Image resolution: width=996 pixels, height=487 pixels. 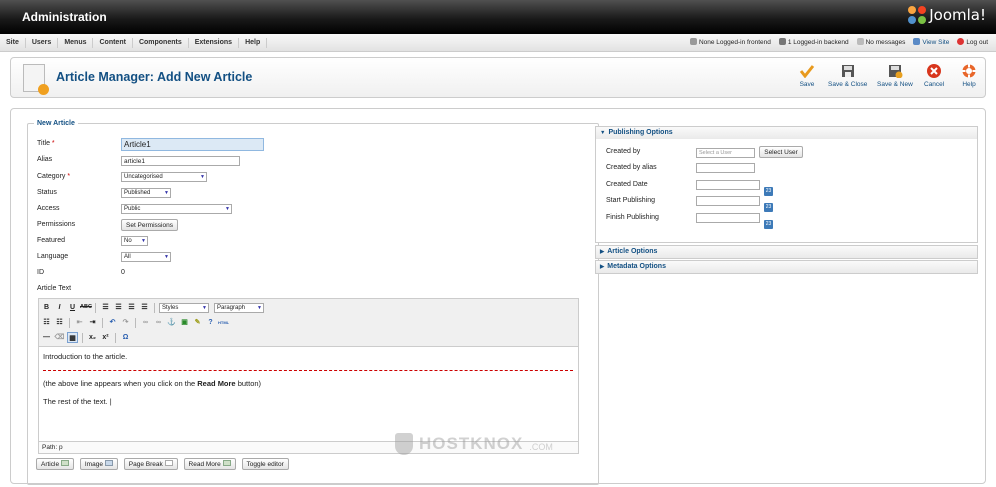 I want to click on visual-aid-icon: ▦, so click(x=72, y=337).